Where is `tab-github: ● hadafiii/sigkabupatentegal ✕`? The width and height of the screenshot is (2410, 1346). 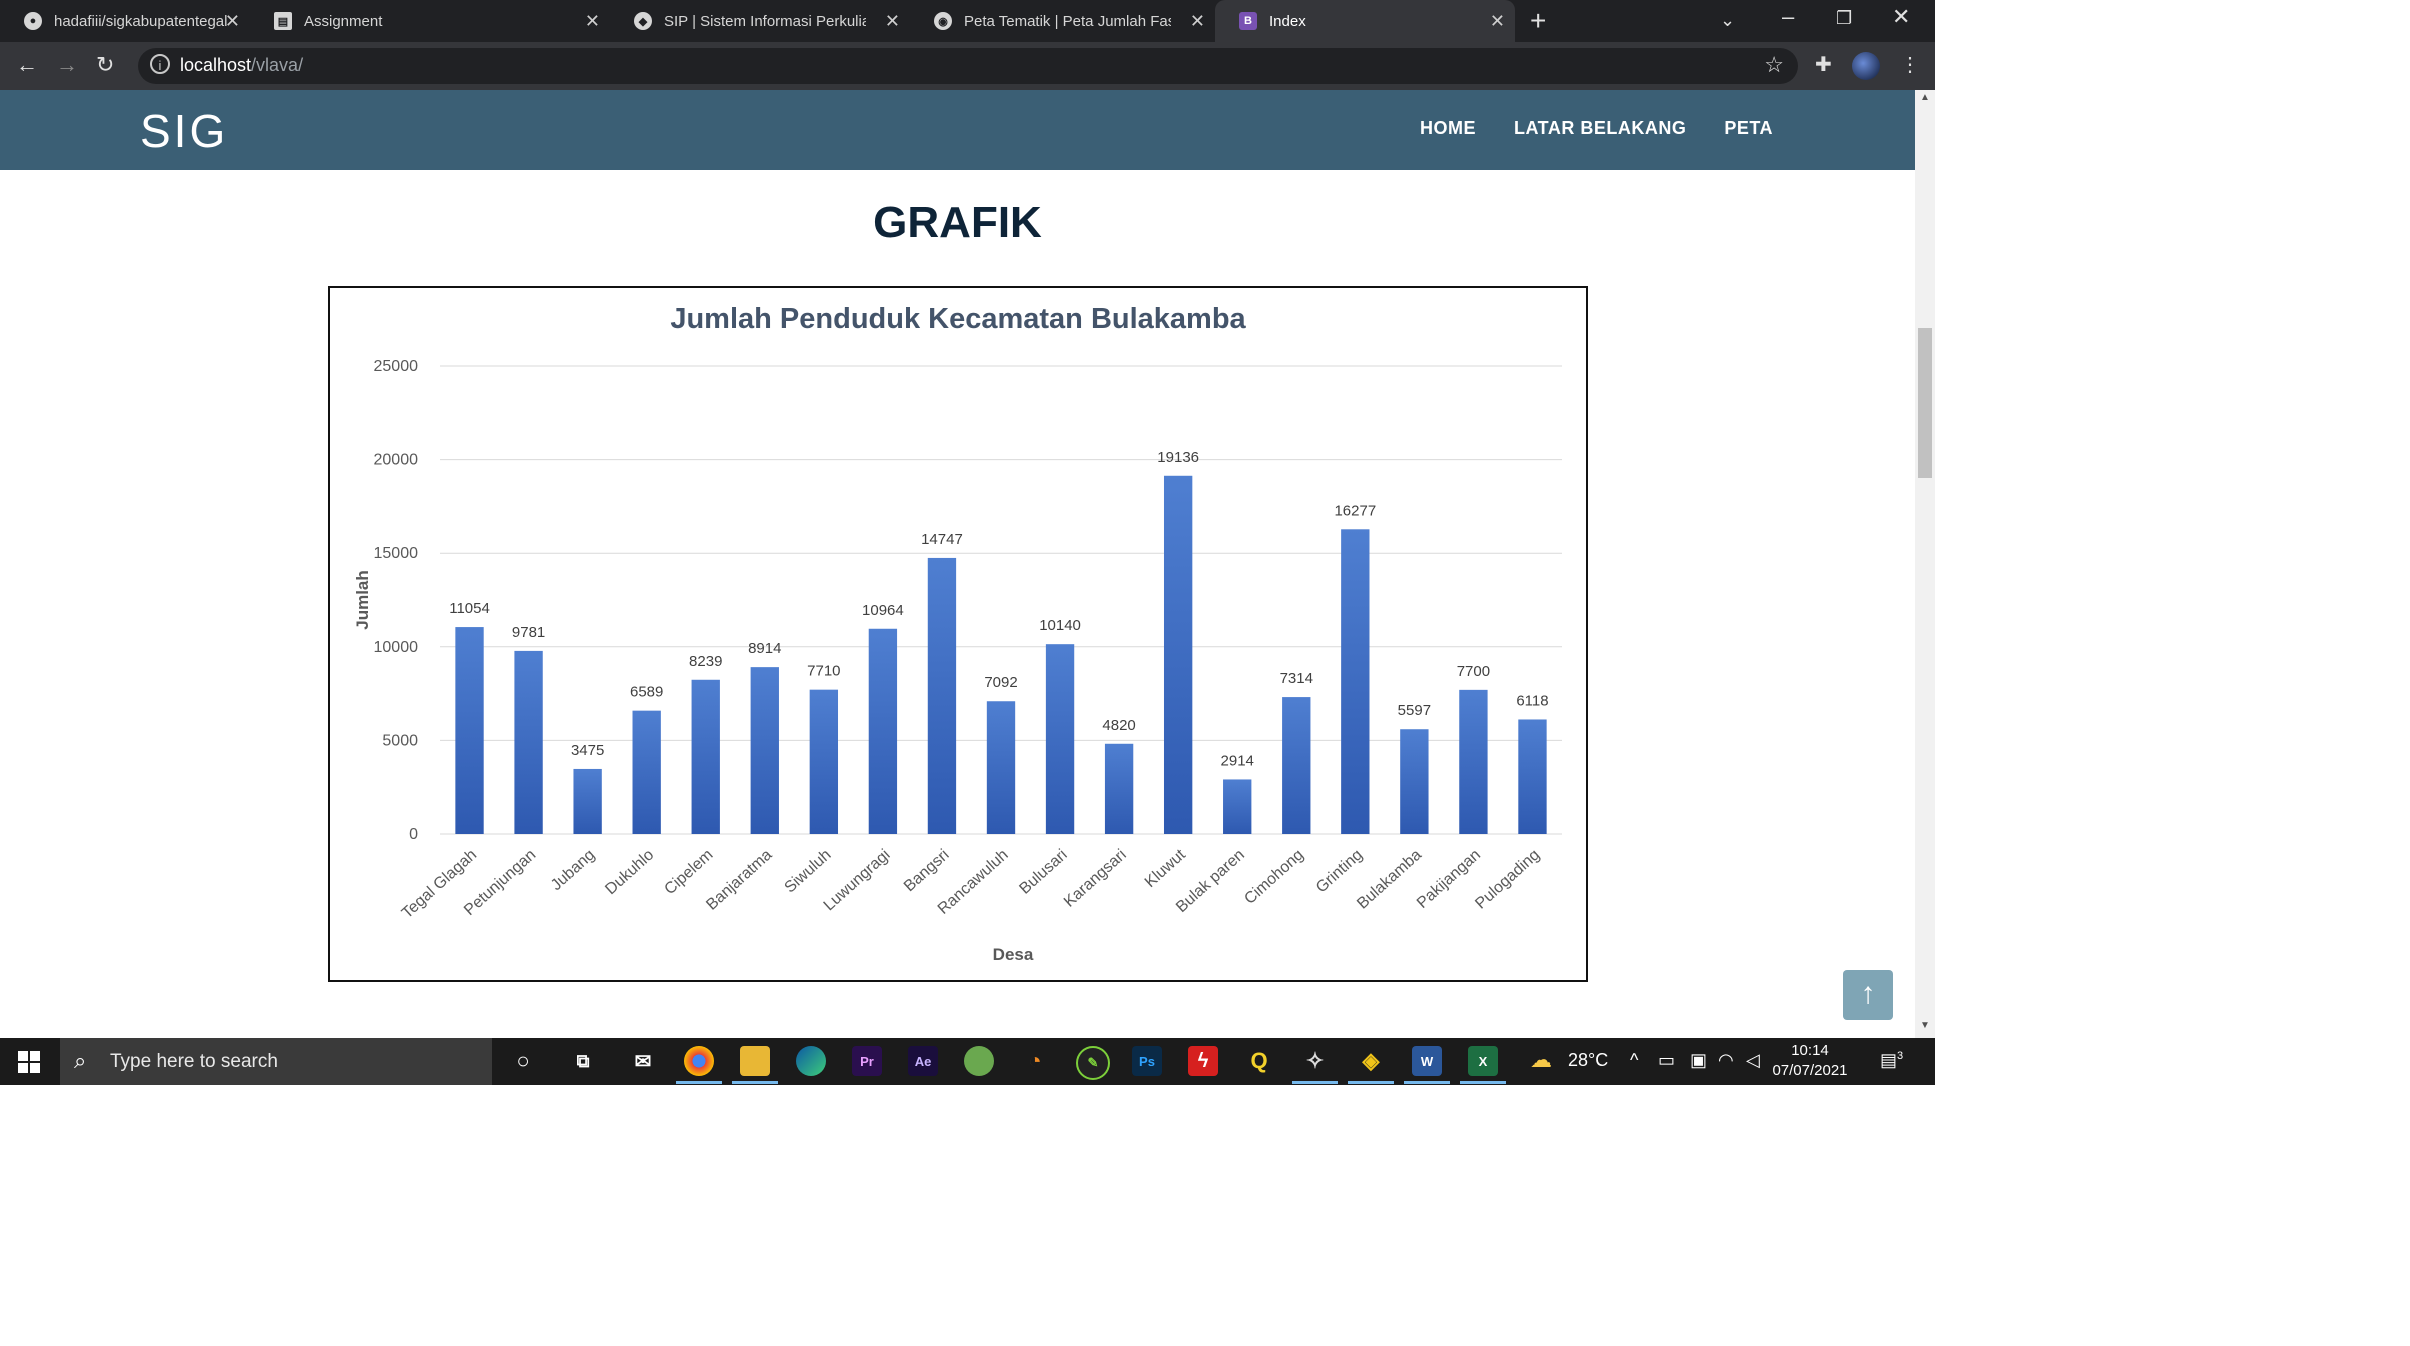 tab-github: ● hadafiii/sigkabupatentegal ✕ is located at coordinates (125, 21).